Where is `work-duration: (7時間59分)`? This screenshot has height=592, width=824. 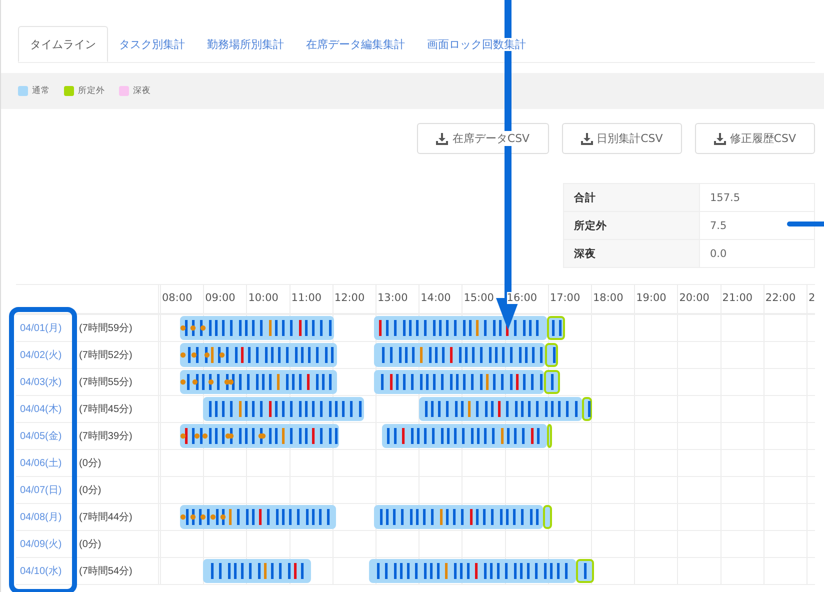 work-duration: (7時間59分) is located at coordinates (105, 328).